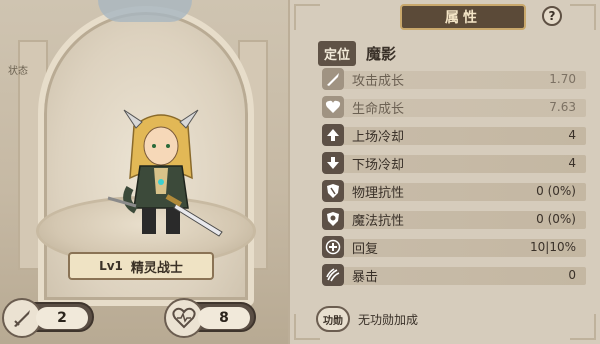 Image resolution: width=600 pixels, height=344 pixels. Describe the element at coordinates (572, 275) in the screenshot. I see `attribute-value: 0` at that location.